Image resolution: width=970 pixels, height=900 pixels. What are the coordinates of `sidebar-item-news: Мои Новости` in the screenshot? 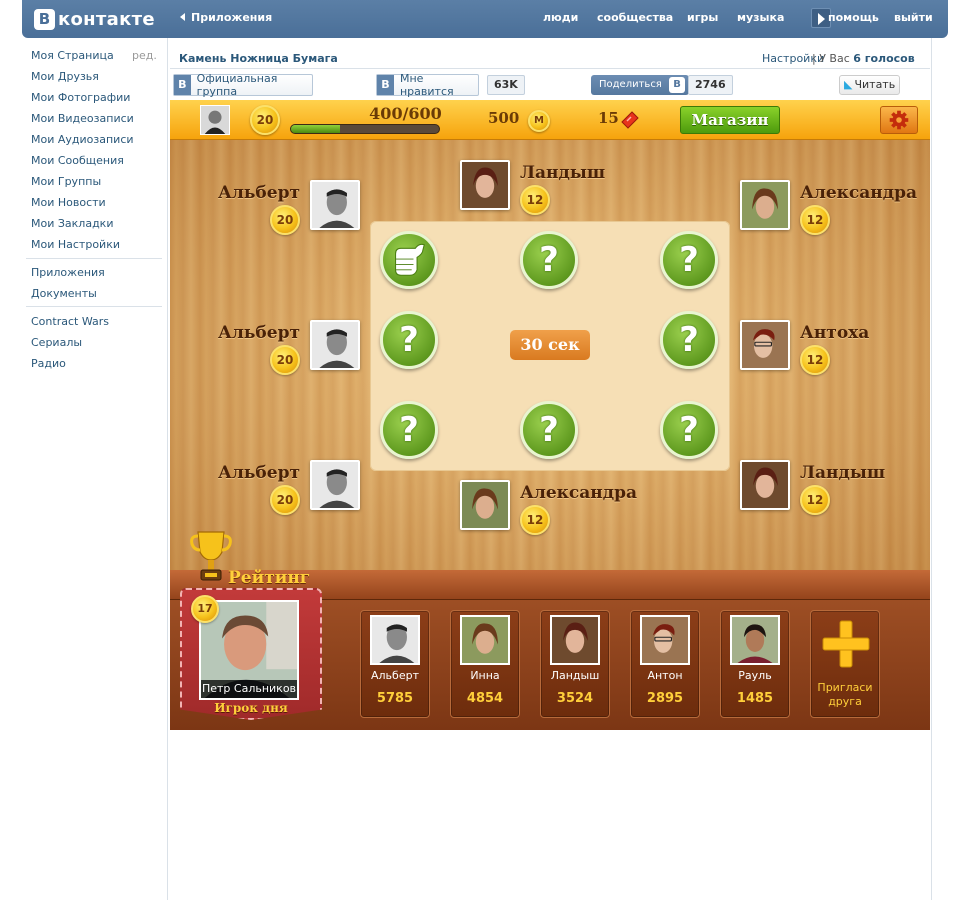 It's located at (68, 202).